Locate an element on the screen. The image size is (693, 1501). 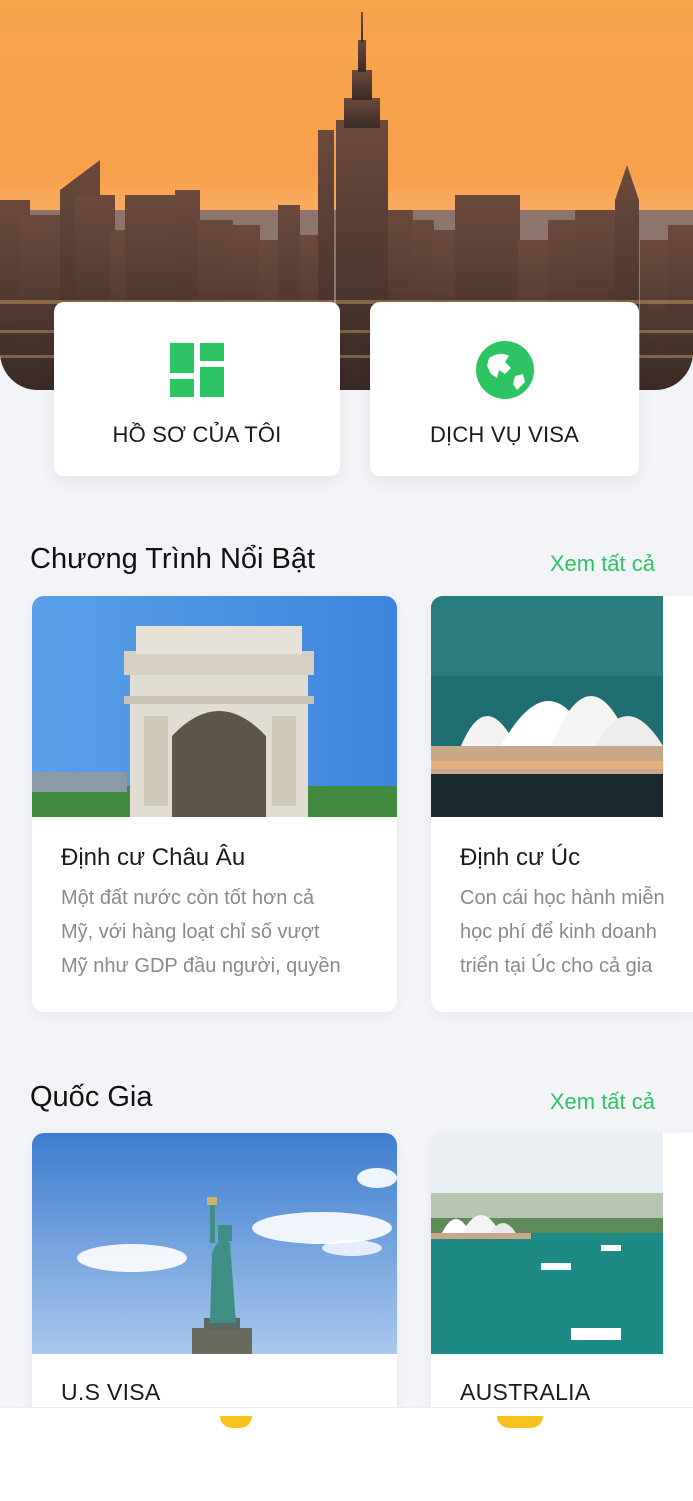
visa-service-card: DỊCH VỤ VISA is located at coordinates (504, 389).